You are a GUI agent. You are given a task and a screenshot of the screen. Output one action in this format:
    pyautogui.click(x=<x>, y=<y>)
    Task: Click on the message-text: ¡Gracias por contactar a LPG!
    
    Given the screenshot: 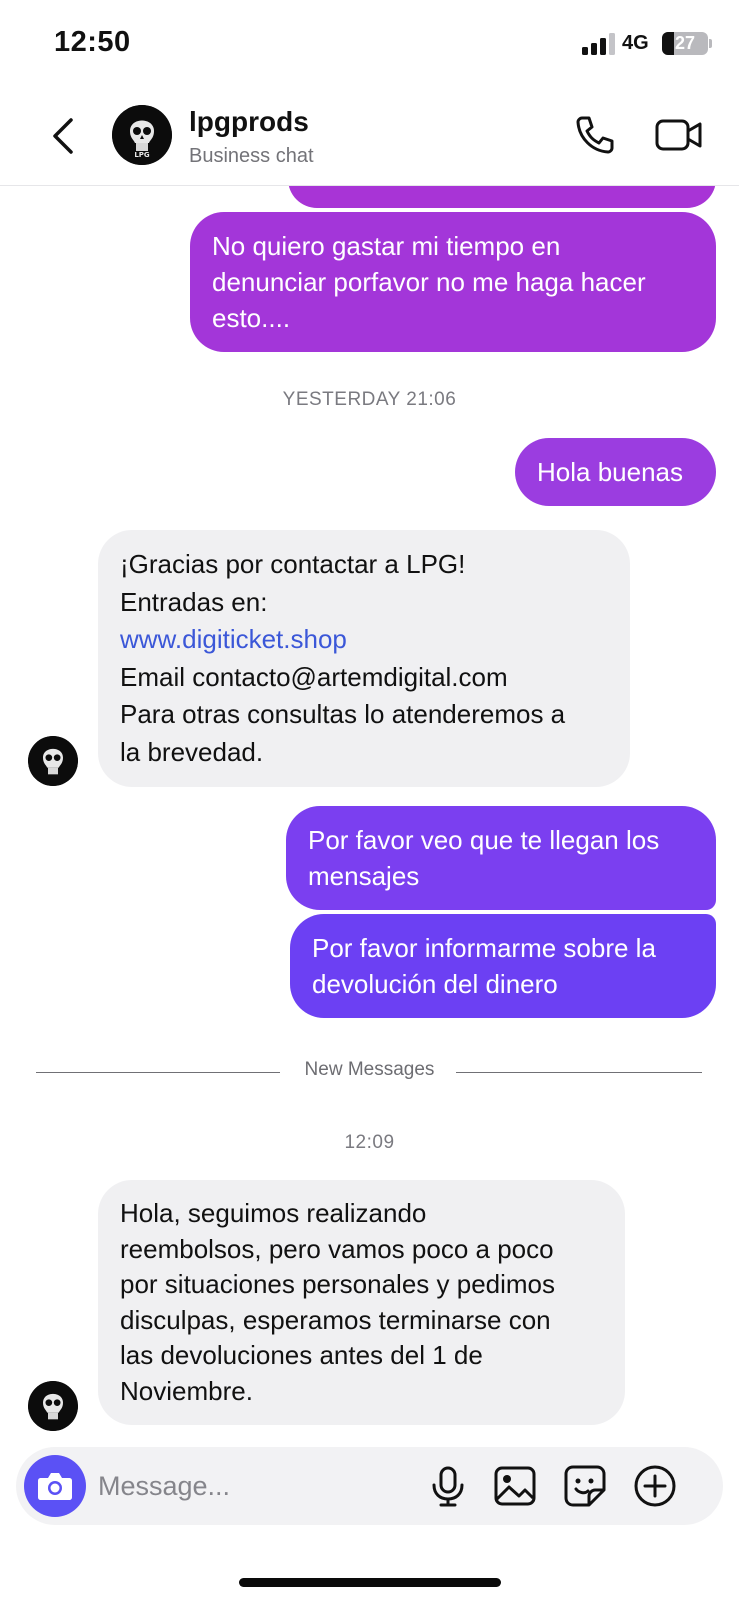 What is the action you would take?
    pyautogui.click(x=293, y=564)
    